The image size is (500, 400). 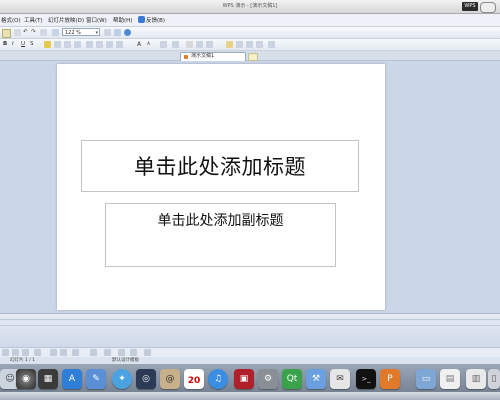 I want to click on increase-indent-icon, so click(x=119, y=44).